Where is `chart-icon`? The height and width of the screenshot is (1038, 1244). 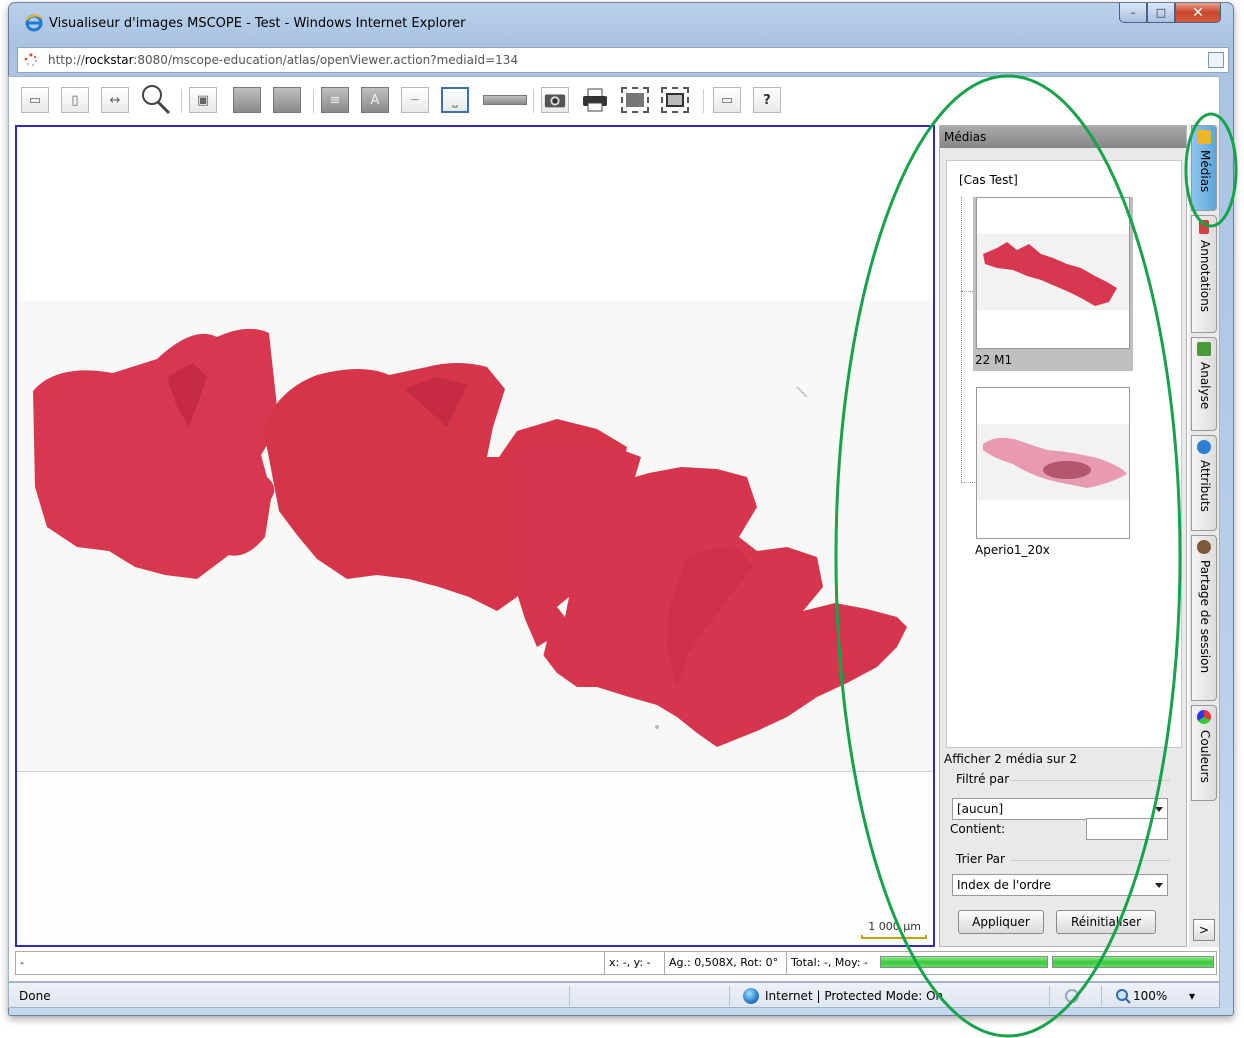
chart-icon is located at coordinates (1204, 349).